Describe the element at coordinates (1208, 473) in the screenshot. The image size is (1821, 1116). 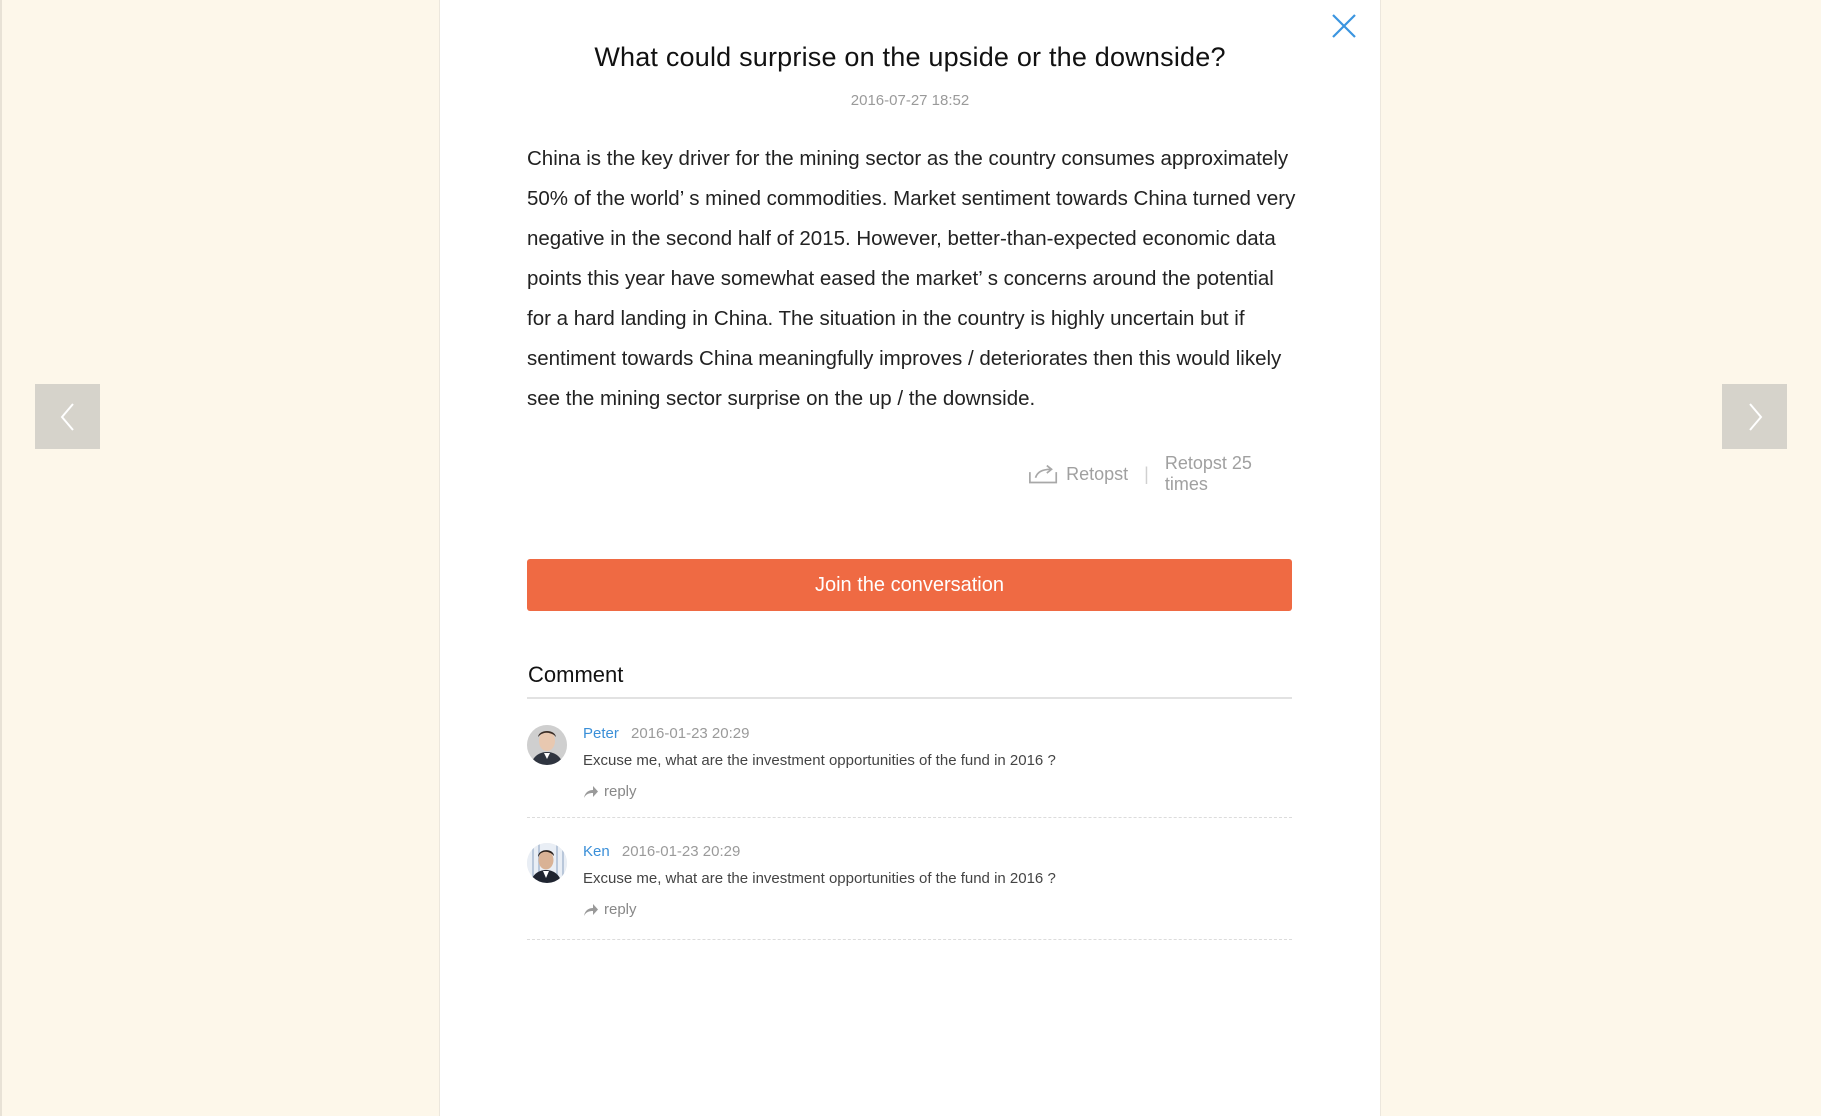
I see `retopst-count: Retopst 25 times` at that location.